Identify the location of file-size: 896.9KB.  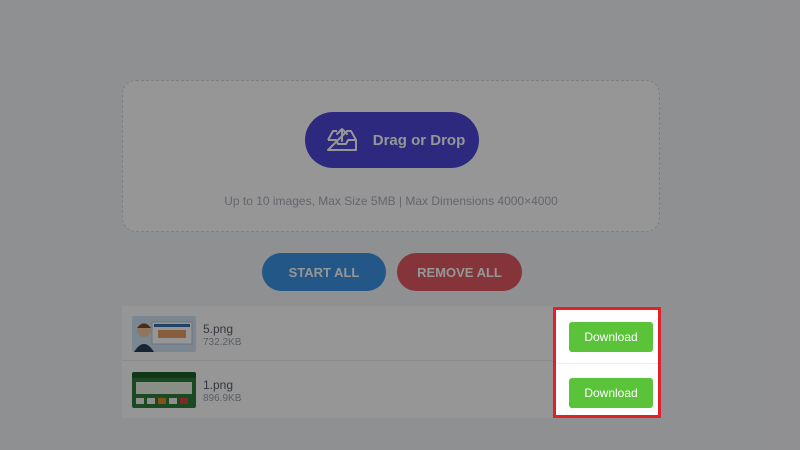
(222, 398).